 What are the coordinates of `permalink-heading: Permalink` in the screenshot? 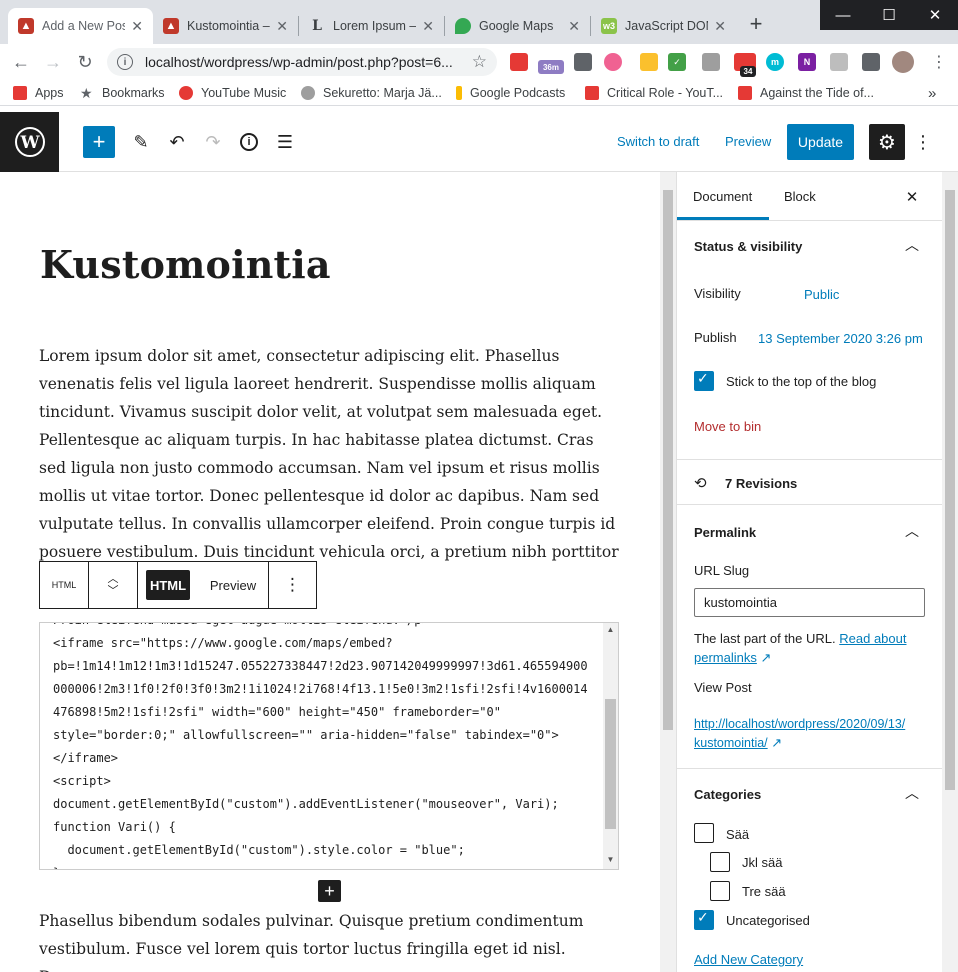 It's located at (725, 532).